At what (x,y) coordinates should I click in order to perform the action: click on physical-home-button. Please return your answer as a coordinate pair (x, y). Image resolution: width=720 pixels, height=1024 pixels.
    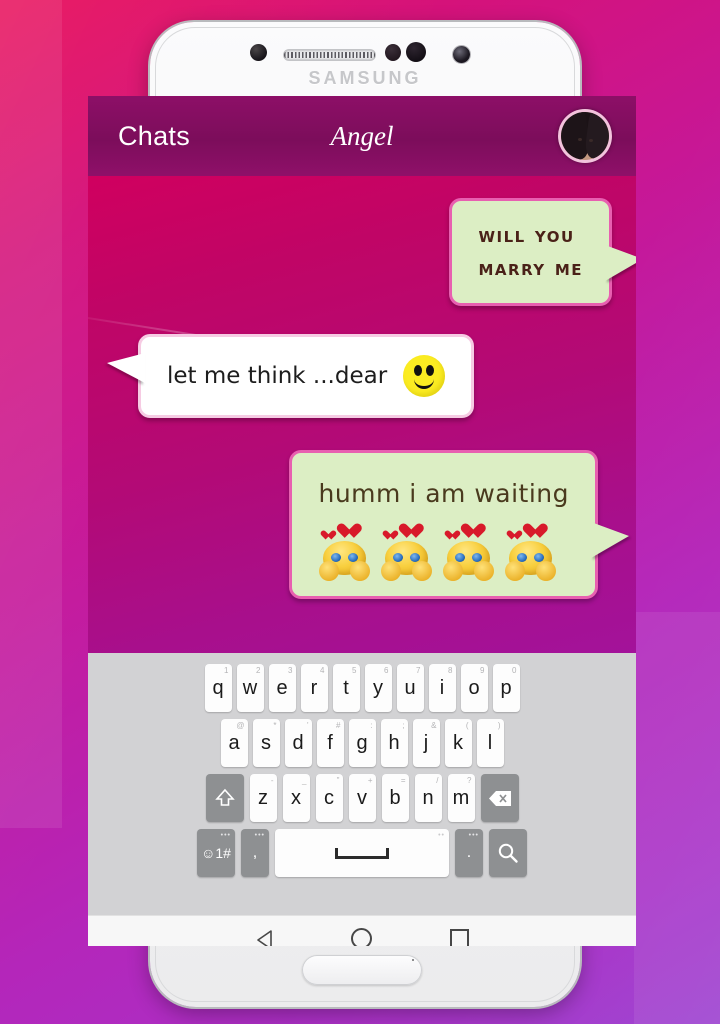
    Looking at the image, I should click on (362, 970).